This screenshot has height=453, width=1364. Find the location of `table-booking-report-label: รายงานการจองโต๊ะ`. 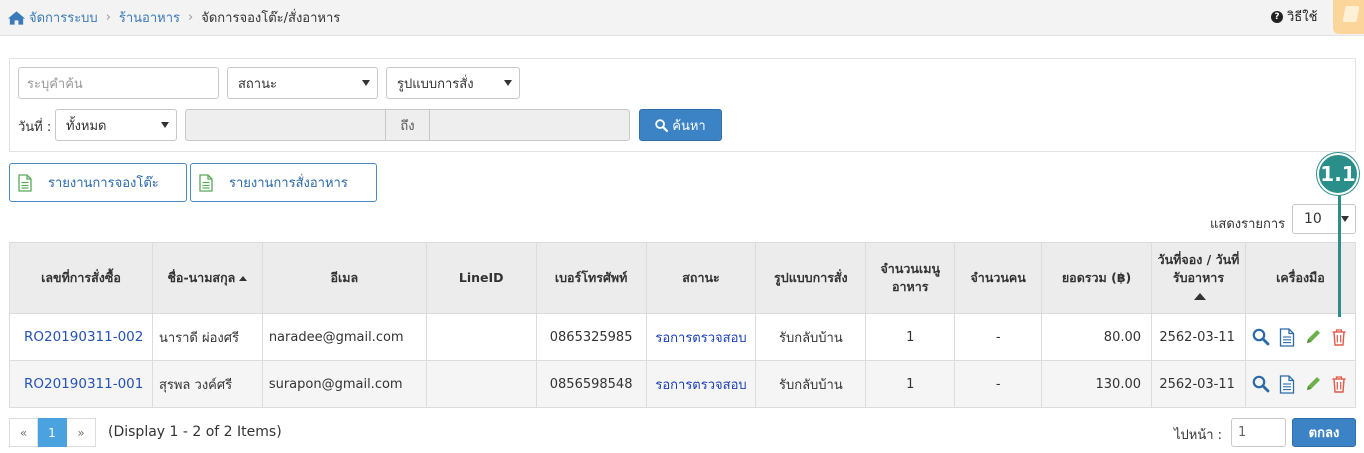

table-booking-report-label: รายงานการจองโต๊ะ is located at coordinates (103, 183).